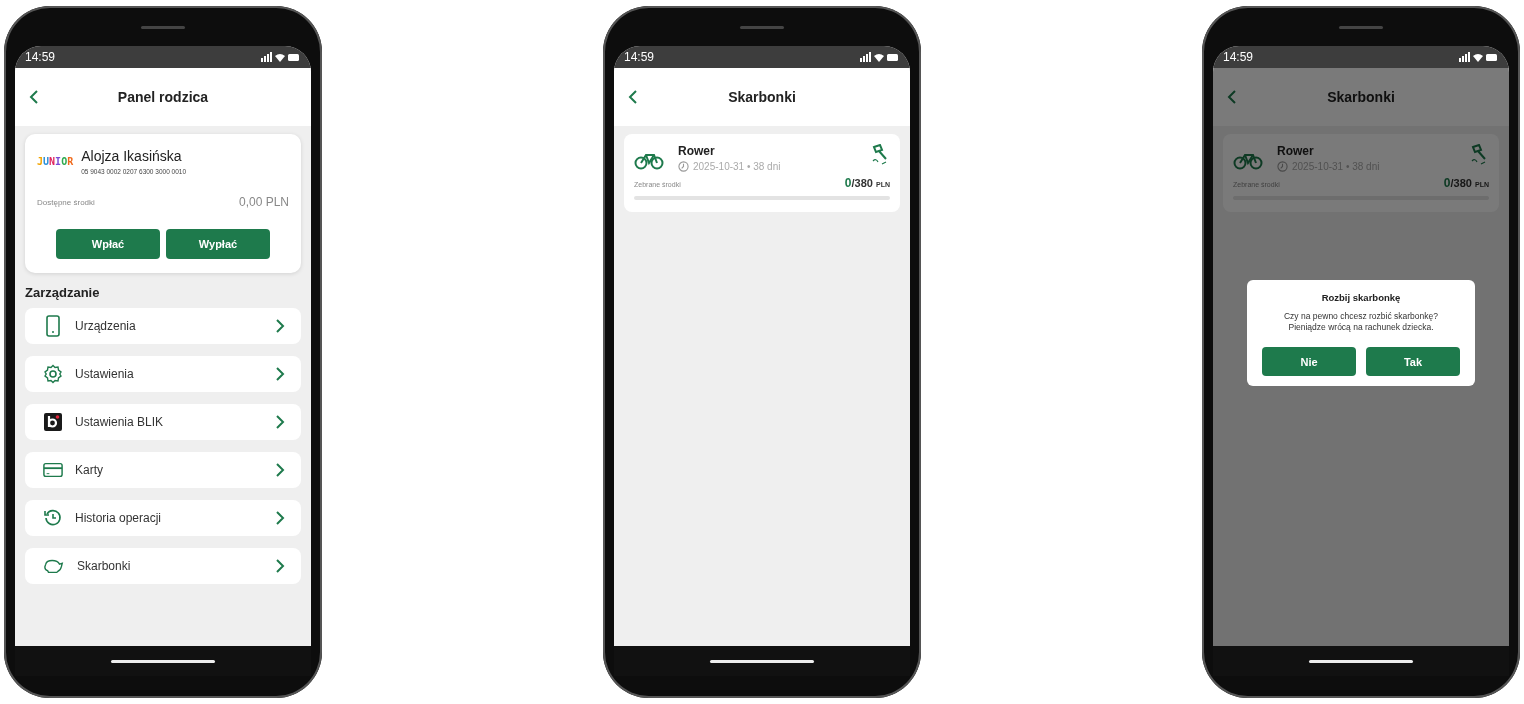  Describe the element at coordinates (163, 374) in the screenshot. I see `menu-item: Ustawienia` at that location.